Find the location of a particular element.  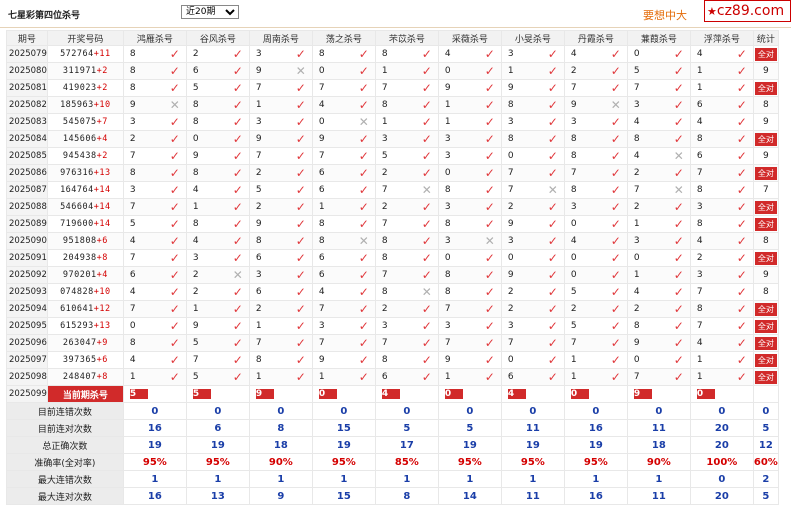

summary-value: 16 is located at coordinates (595, 496).